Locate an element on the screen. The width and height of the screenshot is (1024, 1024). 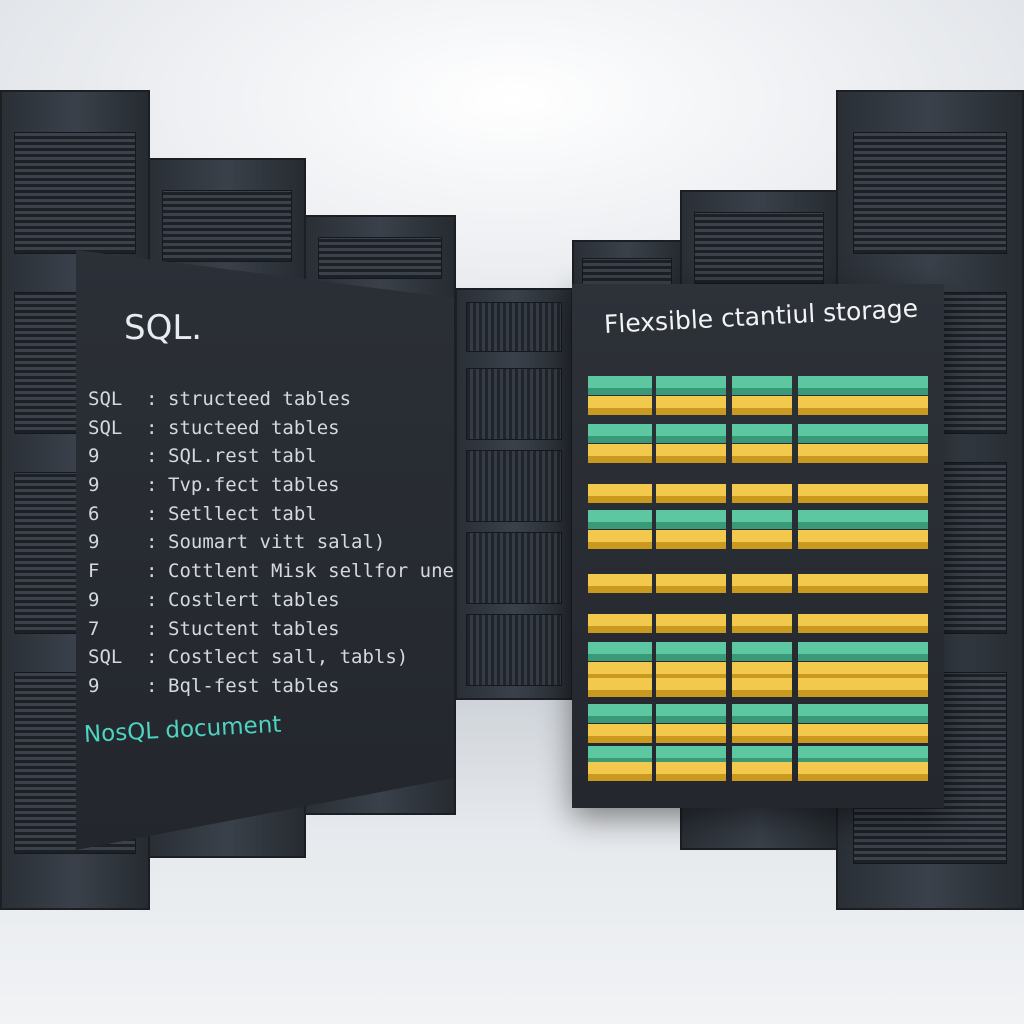
sql-row: 9: Costlert tables is located at coordinates (271, 603).